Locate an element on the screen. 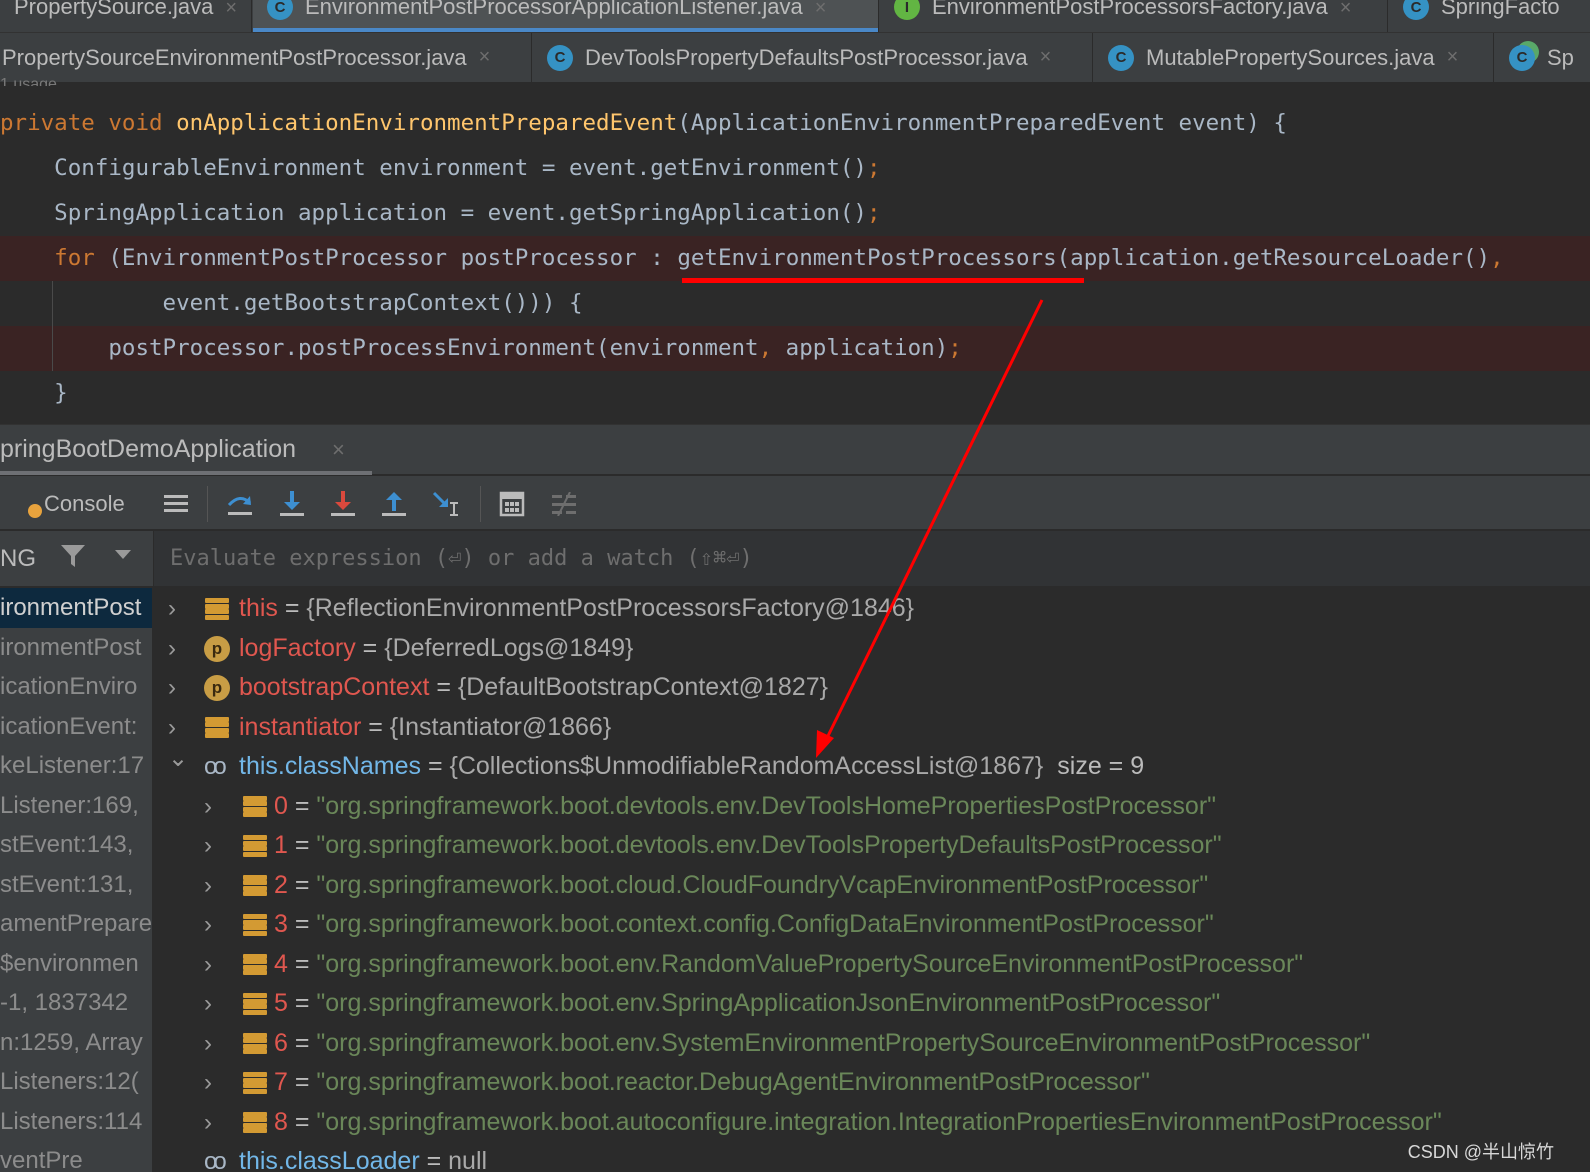 The height and width of the screenshot is (1172, 1590). step-over-button is located at coordinates (240, 504).